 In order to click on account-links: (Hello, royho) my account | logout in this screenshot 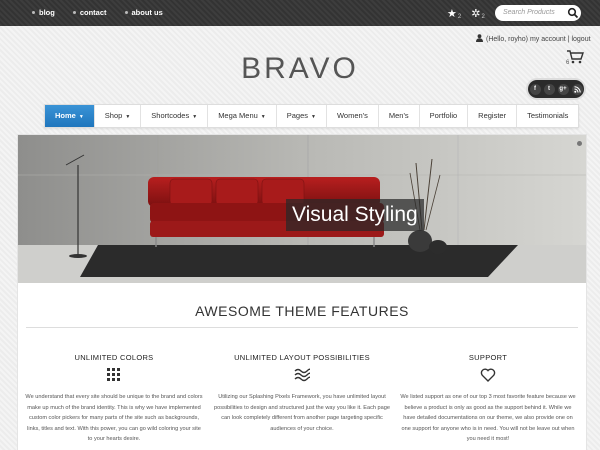, I will do `click(533, 38)`.